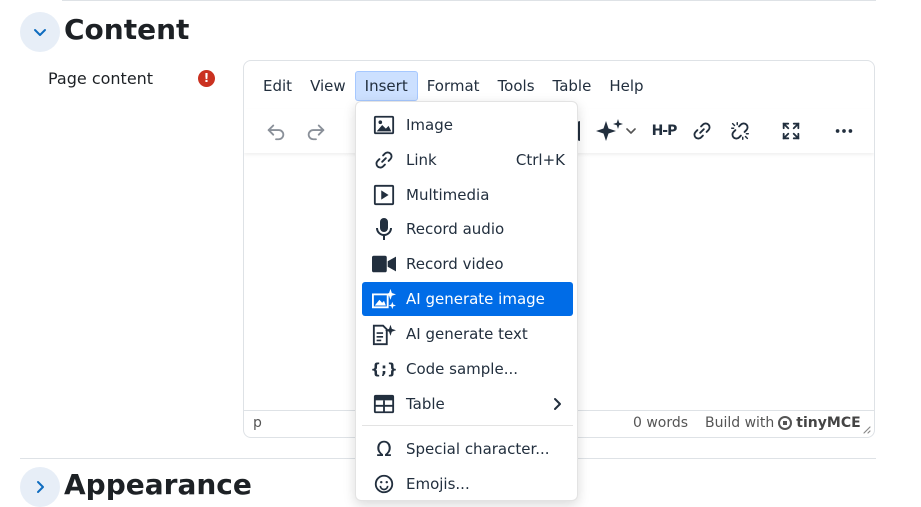  Describe the element at coordinates (384, 229) in the screenshot. I see `microphone-icon` at that location.